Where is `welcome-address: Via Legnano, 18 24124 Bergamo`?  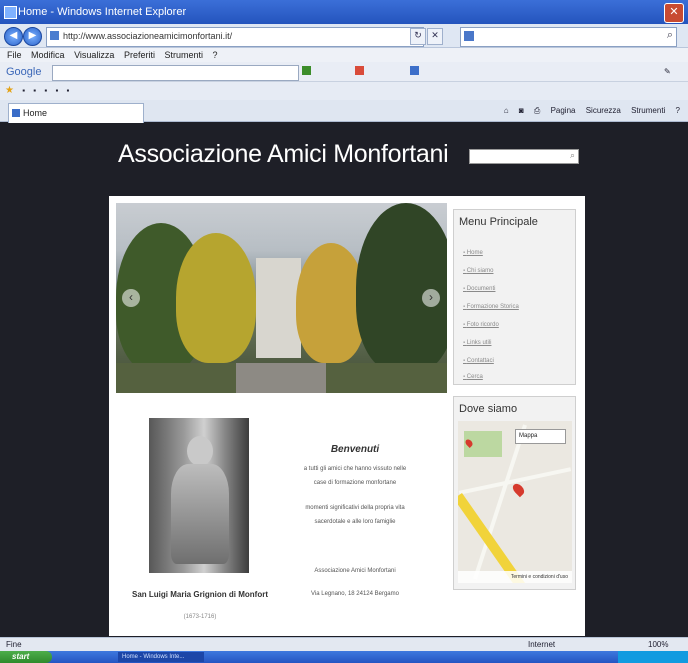
welcome-address: Via Legnano, 18 24124 Bergamo is located at coordinates (355, 594).